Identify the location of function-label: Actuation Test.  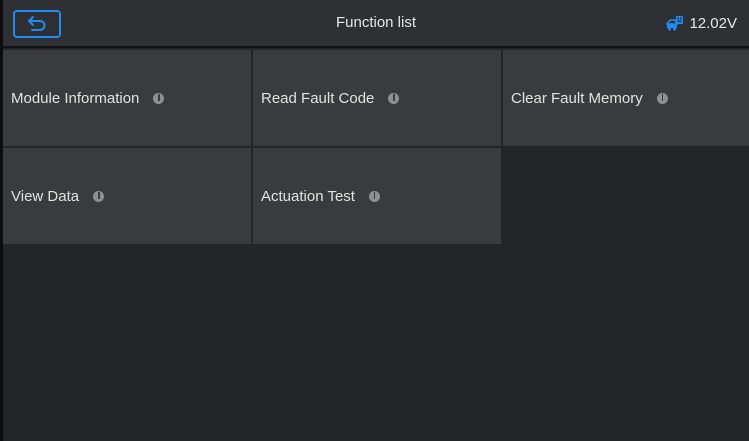
(308, 196).